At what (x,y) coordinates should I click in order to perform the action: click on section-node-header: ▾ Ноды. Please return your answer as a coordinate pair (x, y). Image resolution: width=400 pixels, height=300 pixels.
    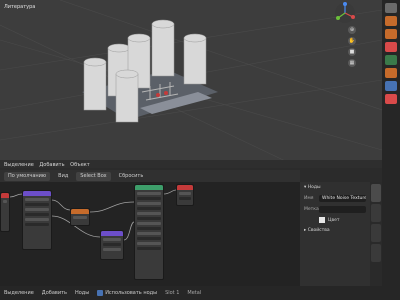
    Looking at the image, I should click on (335, 187).